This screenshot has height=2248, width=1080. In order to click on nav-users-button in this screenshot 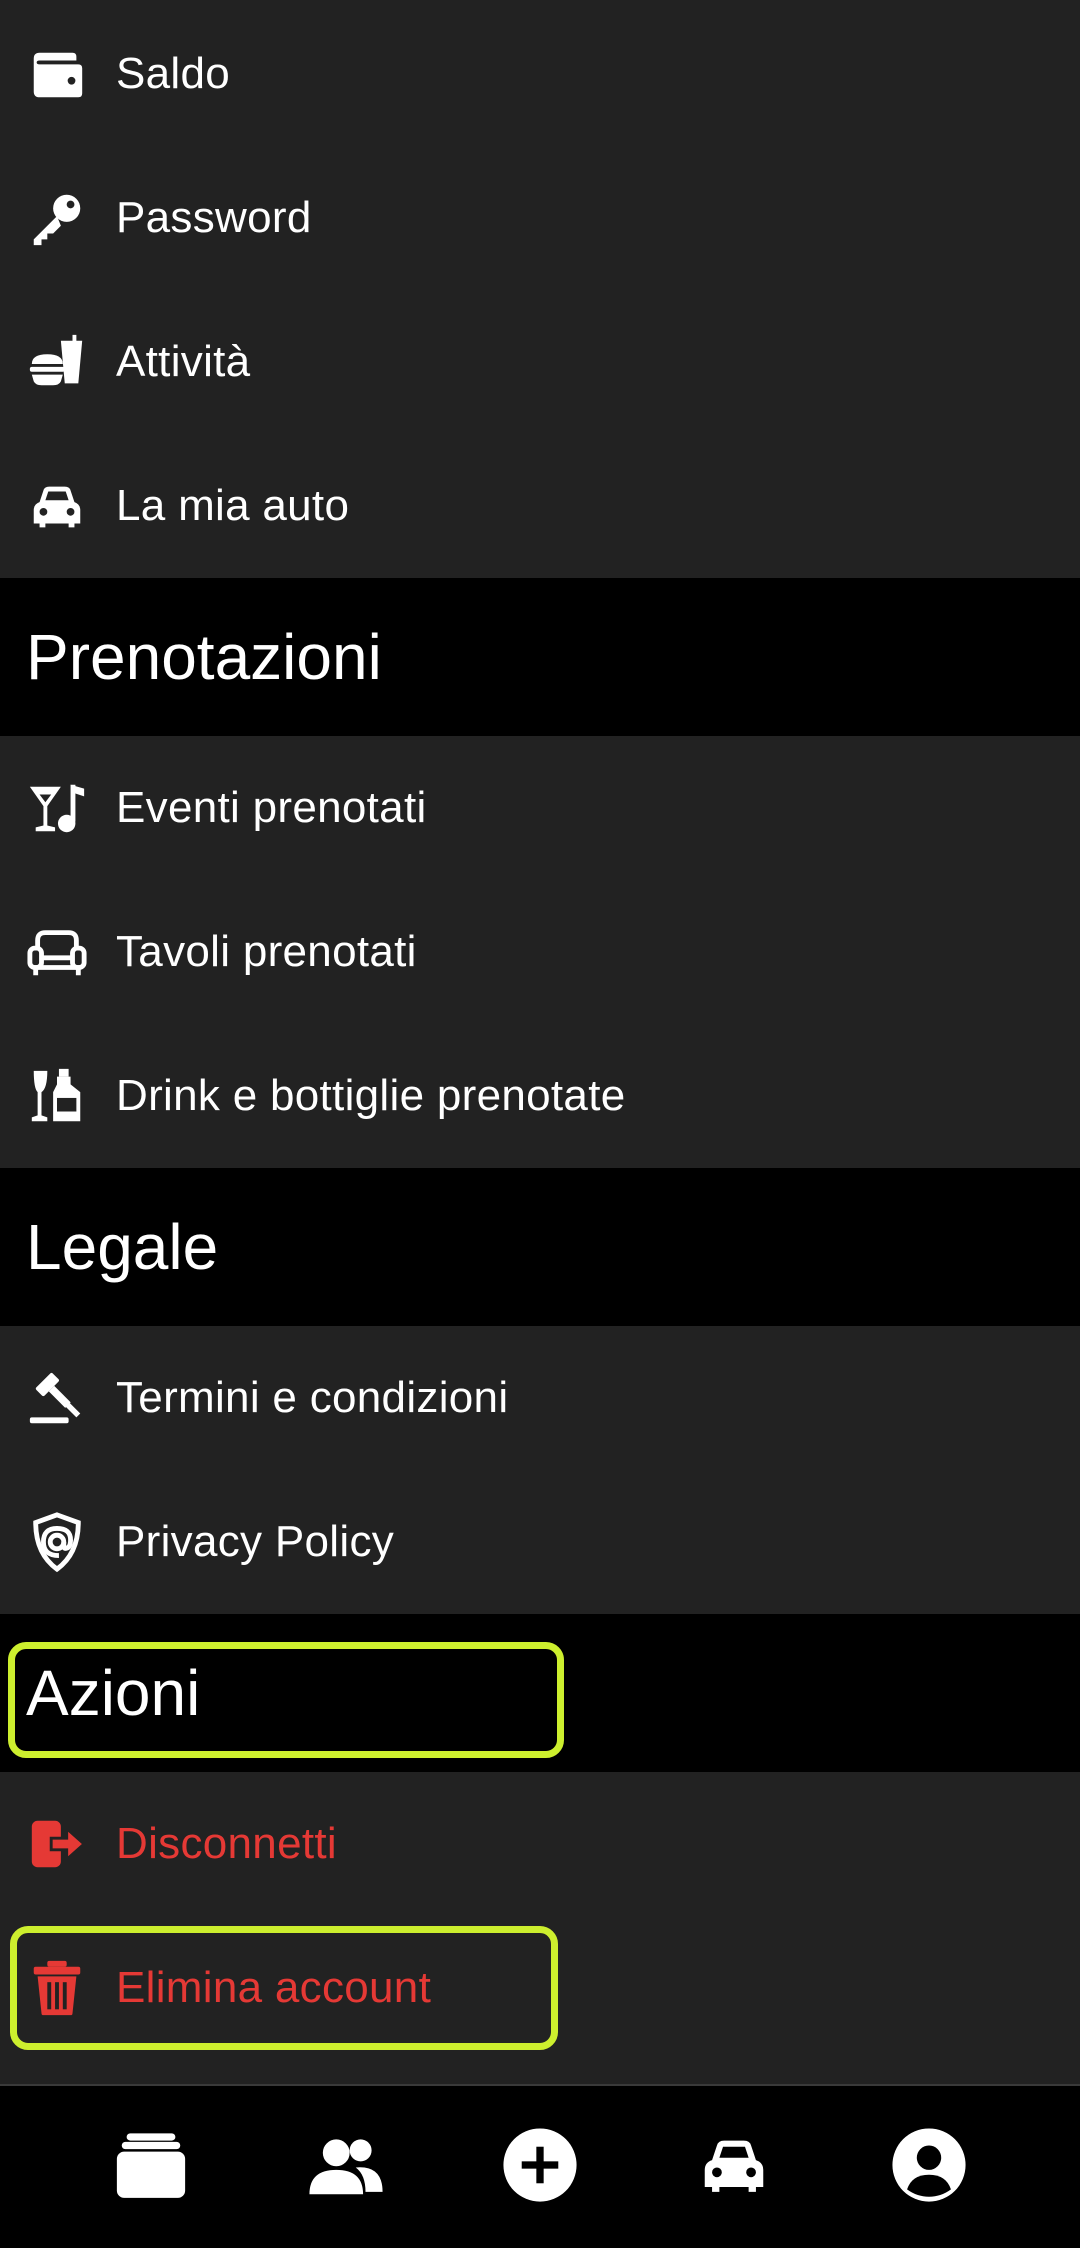, I will do `click(346, 2167)`.